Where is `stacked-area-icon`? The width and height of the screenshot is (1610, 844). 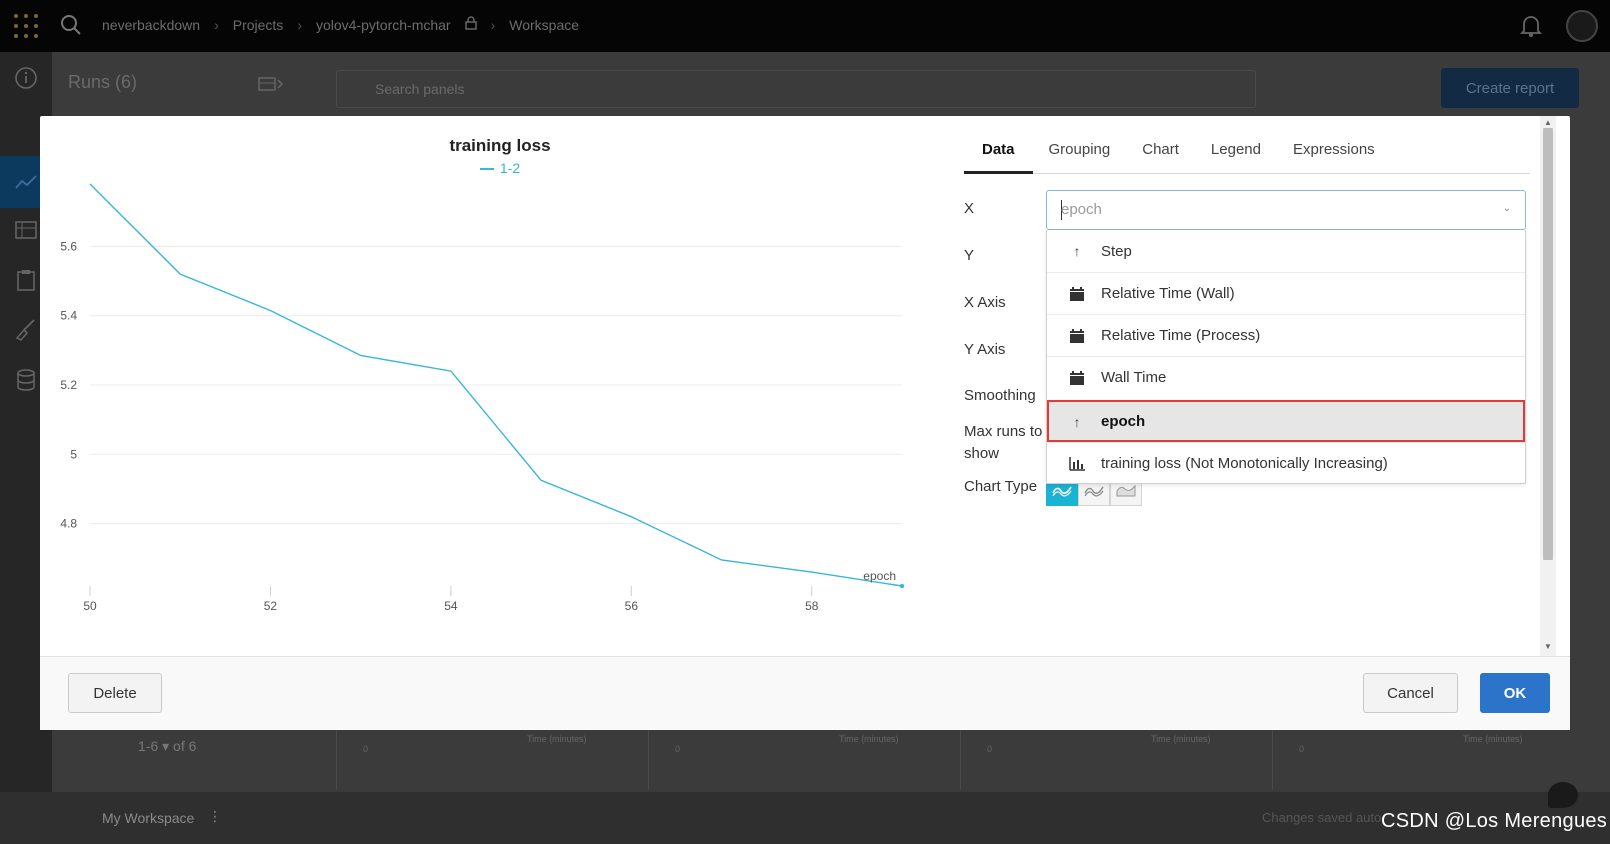
stacked-area-icon is located at coordinates (1126, 490).